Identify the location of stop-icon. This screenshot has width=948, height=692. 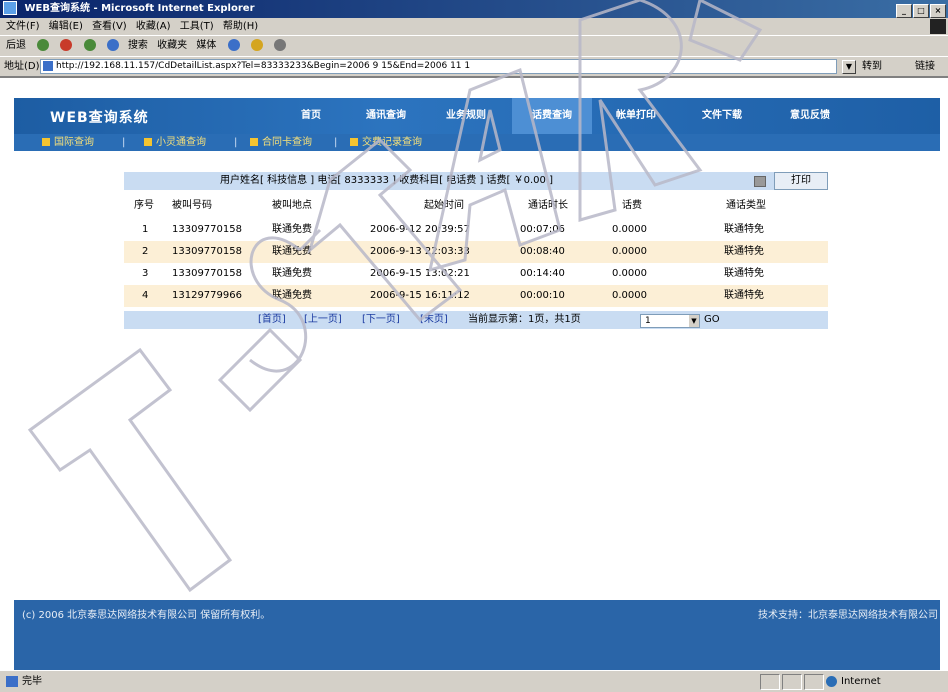
(66, 45).